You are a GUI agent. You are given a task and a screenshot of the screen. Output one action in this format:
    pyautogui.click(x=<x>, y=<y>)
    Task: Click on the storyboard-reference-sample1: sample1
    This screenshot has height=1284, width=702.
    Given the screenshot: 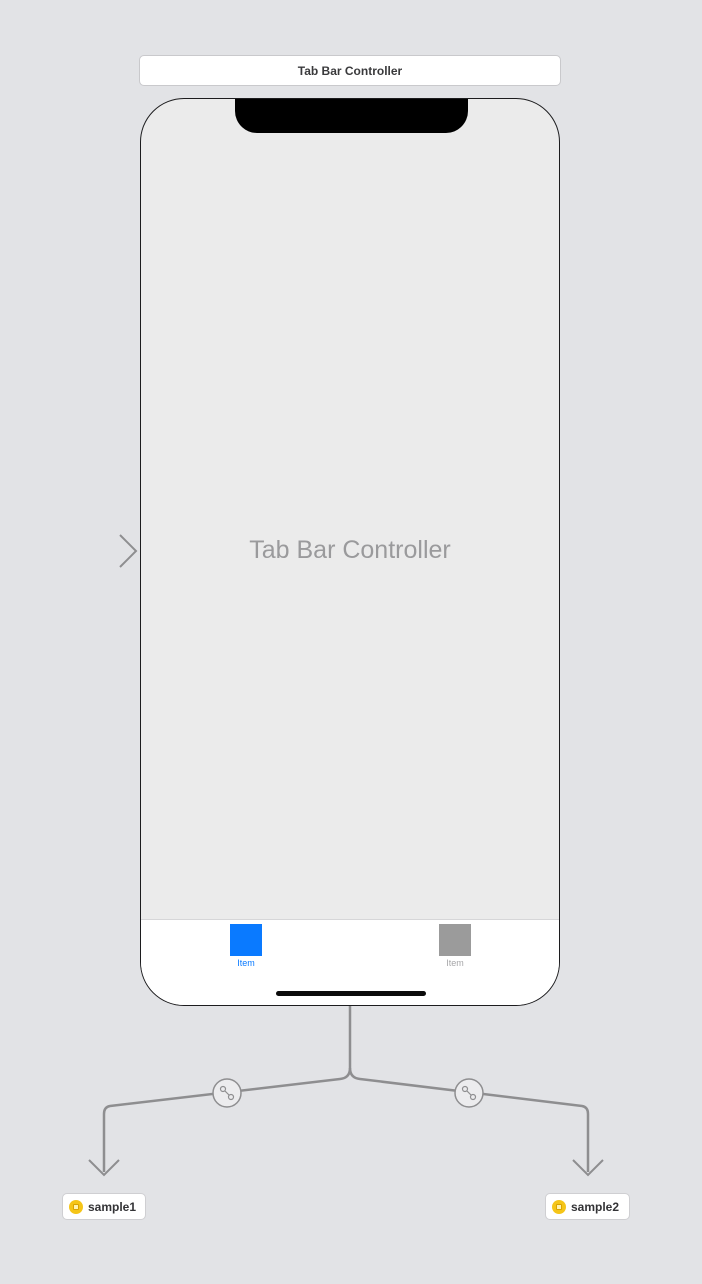 What is the action you would take?
    pyautogui.click(x=104, y=1206)
    